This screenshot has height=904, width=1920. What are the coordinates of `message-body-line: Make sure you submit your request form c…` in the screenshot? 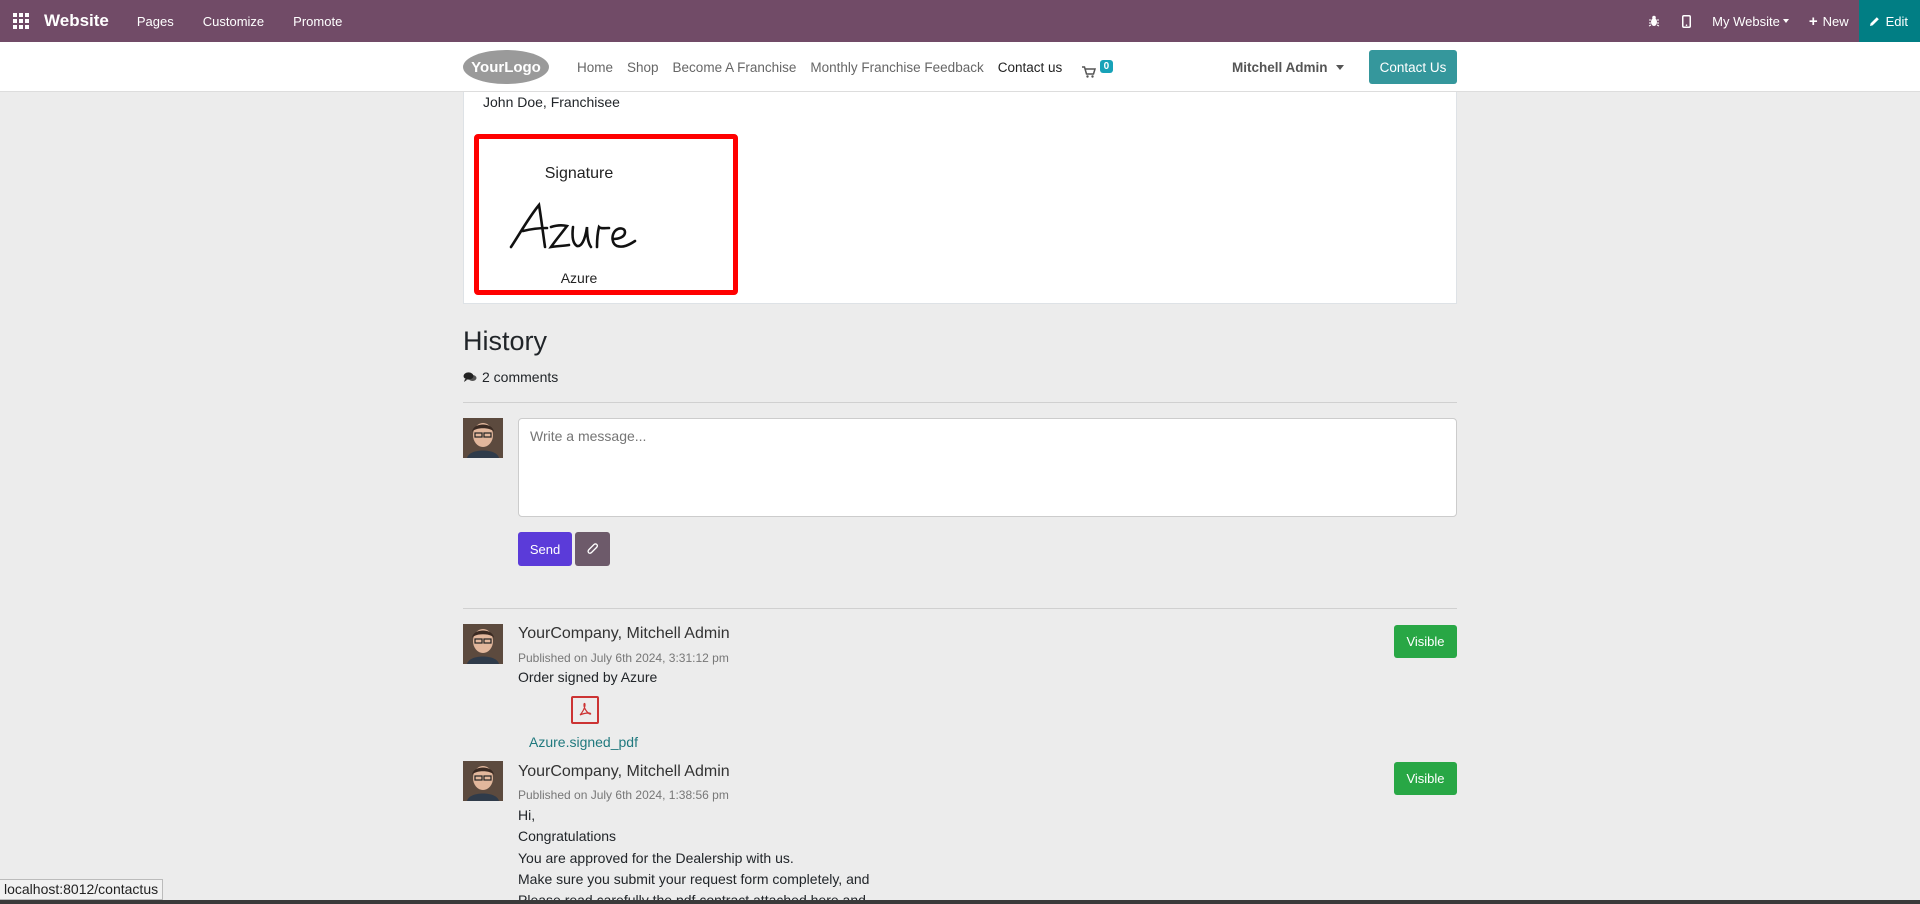 It's located at (694, 879).